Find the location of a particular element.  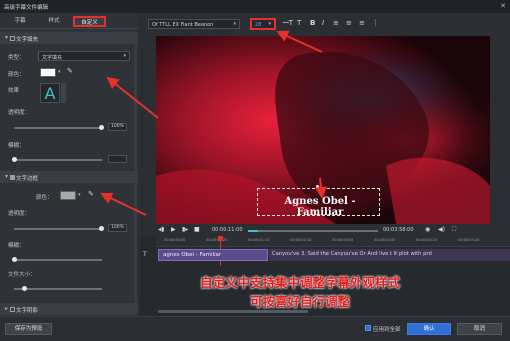

save-preset-button: 保存为预设 is located at coordinates (28, 329).